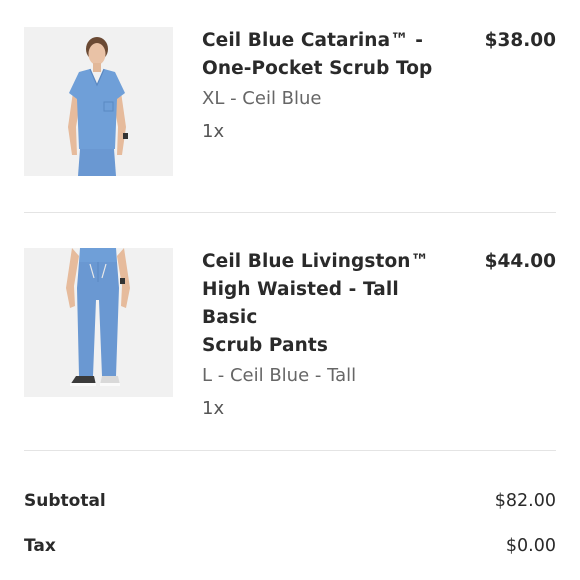 This screenshot has width=580, height=580. What do you see at coordinates (262, 98) in the screenshot?
I see `product-variant: XL - Ceil Blue` at bounding box center [262, 98].